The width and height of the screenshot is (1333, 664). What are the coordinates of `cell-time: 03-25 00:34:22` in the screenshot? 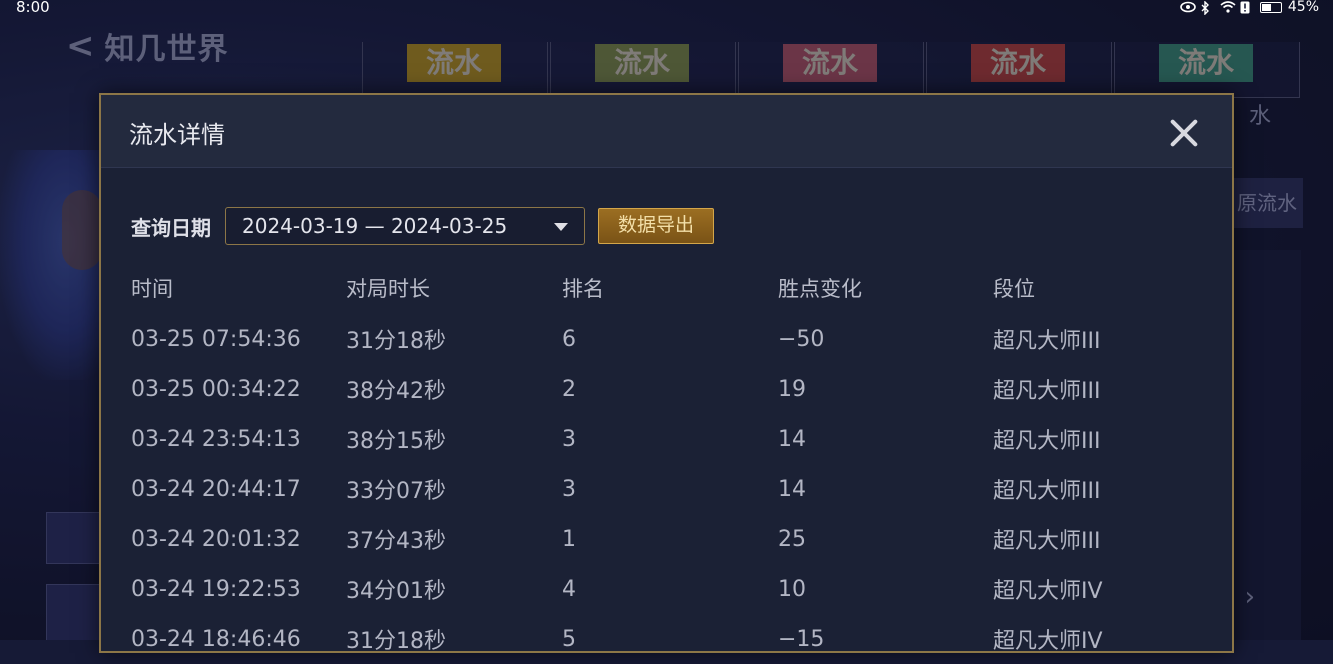 It's located at (216, 389).